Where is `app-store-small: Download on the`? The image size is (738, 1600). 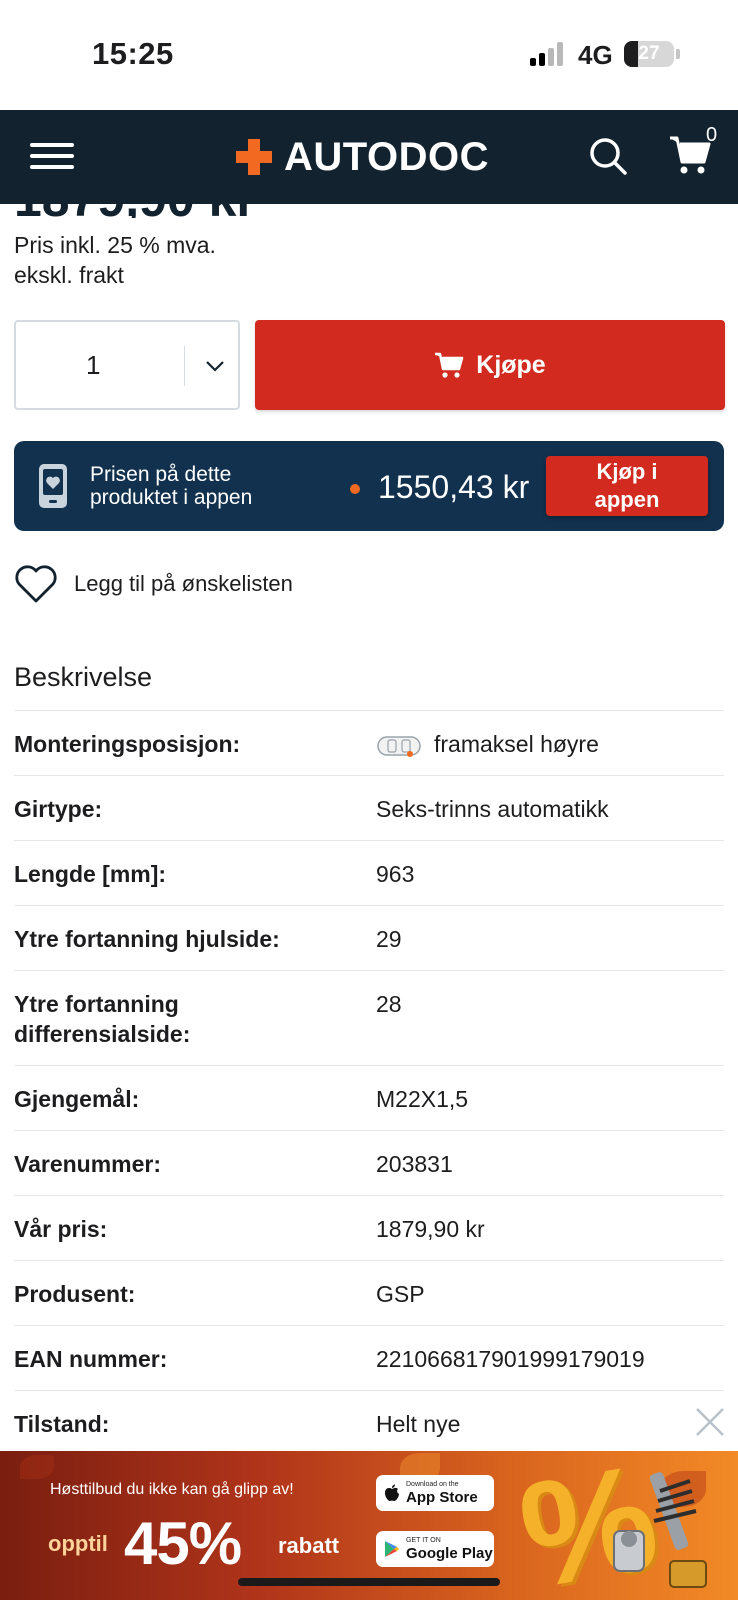 app-store-small: Download on the is located at coordinates (432, 1484).